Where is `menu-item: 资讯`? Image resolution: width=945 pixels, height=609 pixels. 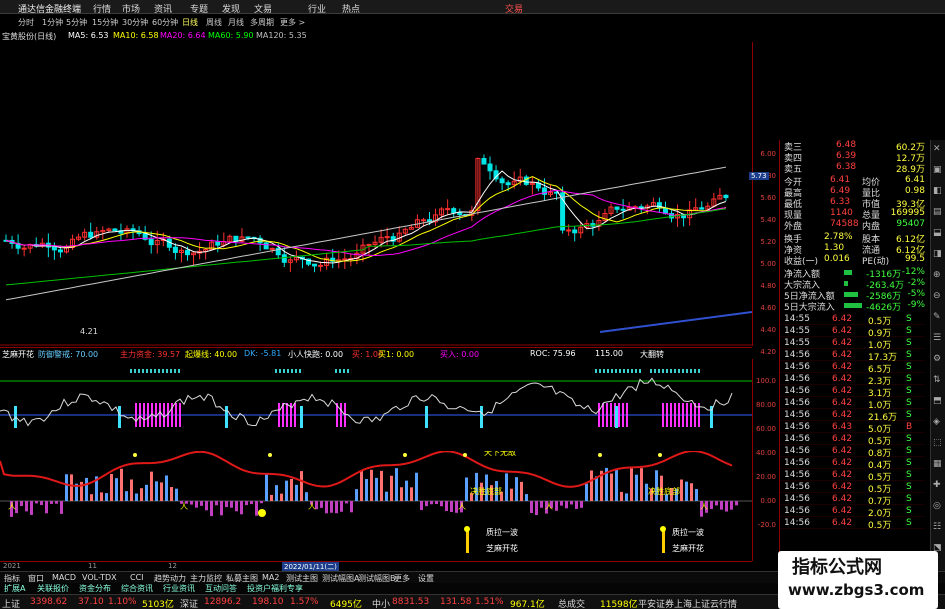 menu-item: 资讯 is located at coordinates (163, 8).